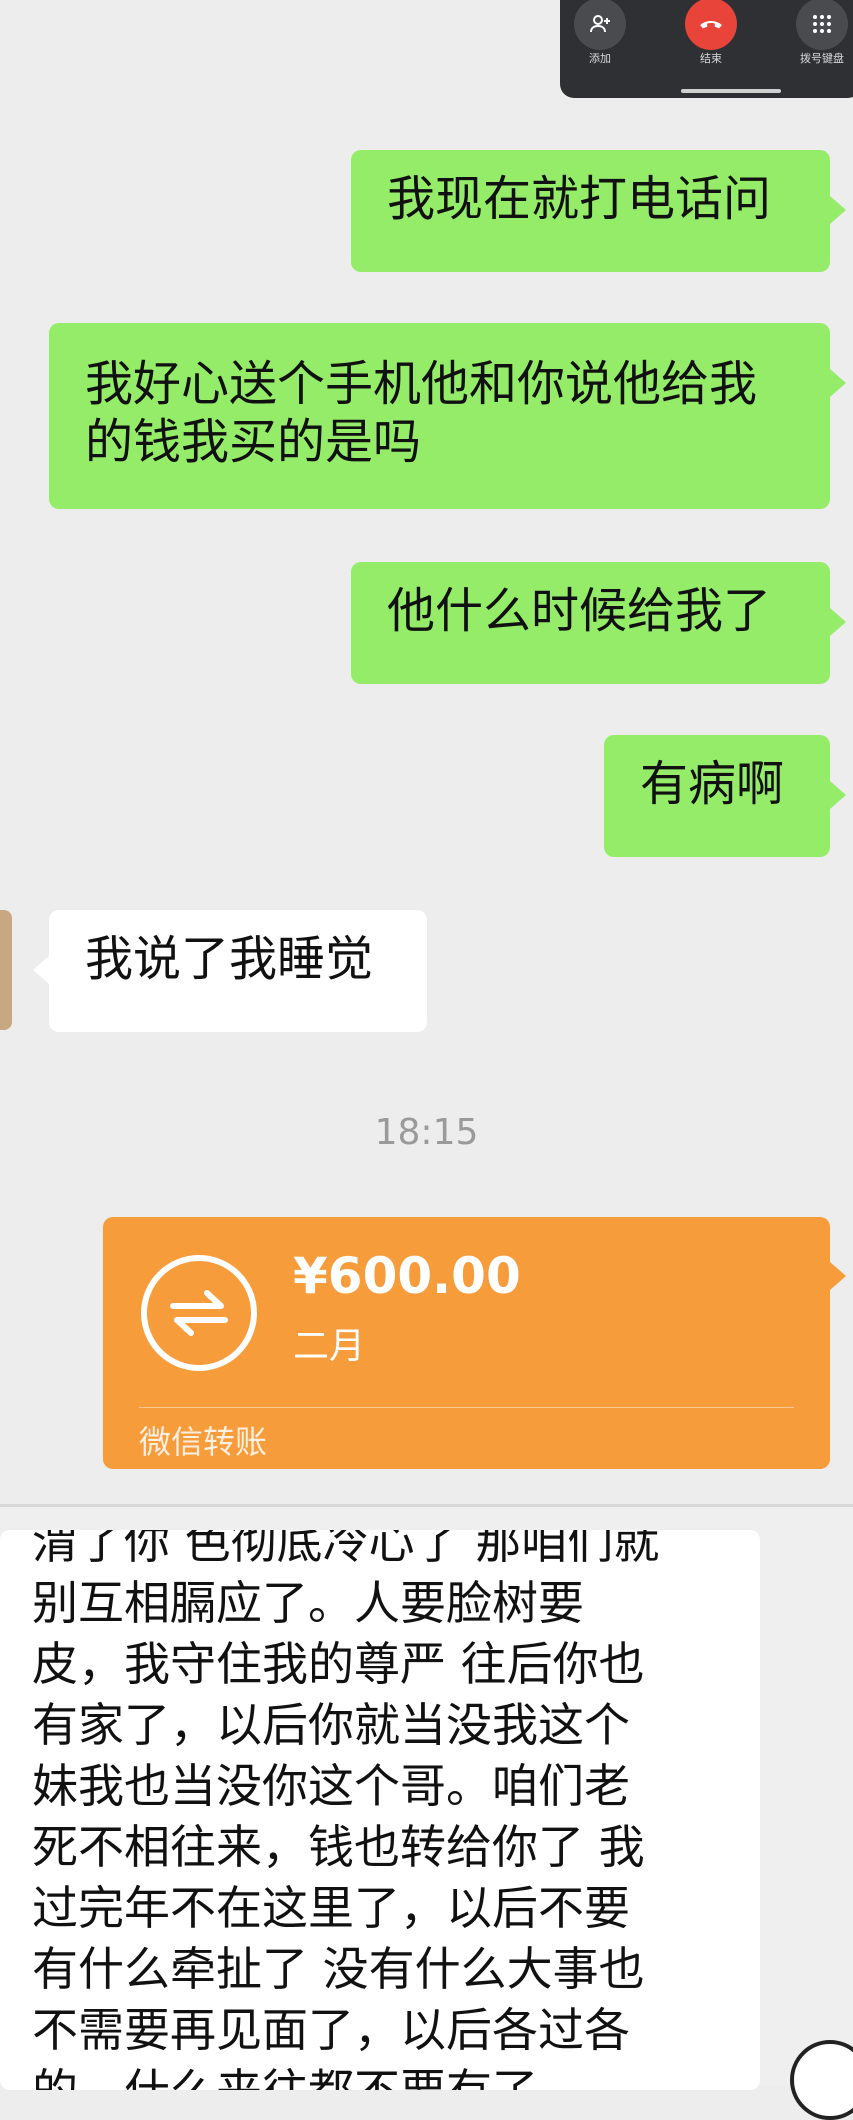  Describe the element at coordinates (421, 384) in the screenshot. I see `message-text-line: 我好心送个手机他和你说他给我` at that location.